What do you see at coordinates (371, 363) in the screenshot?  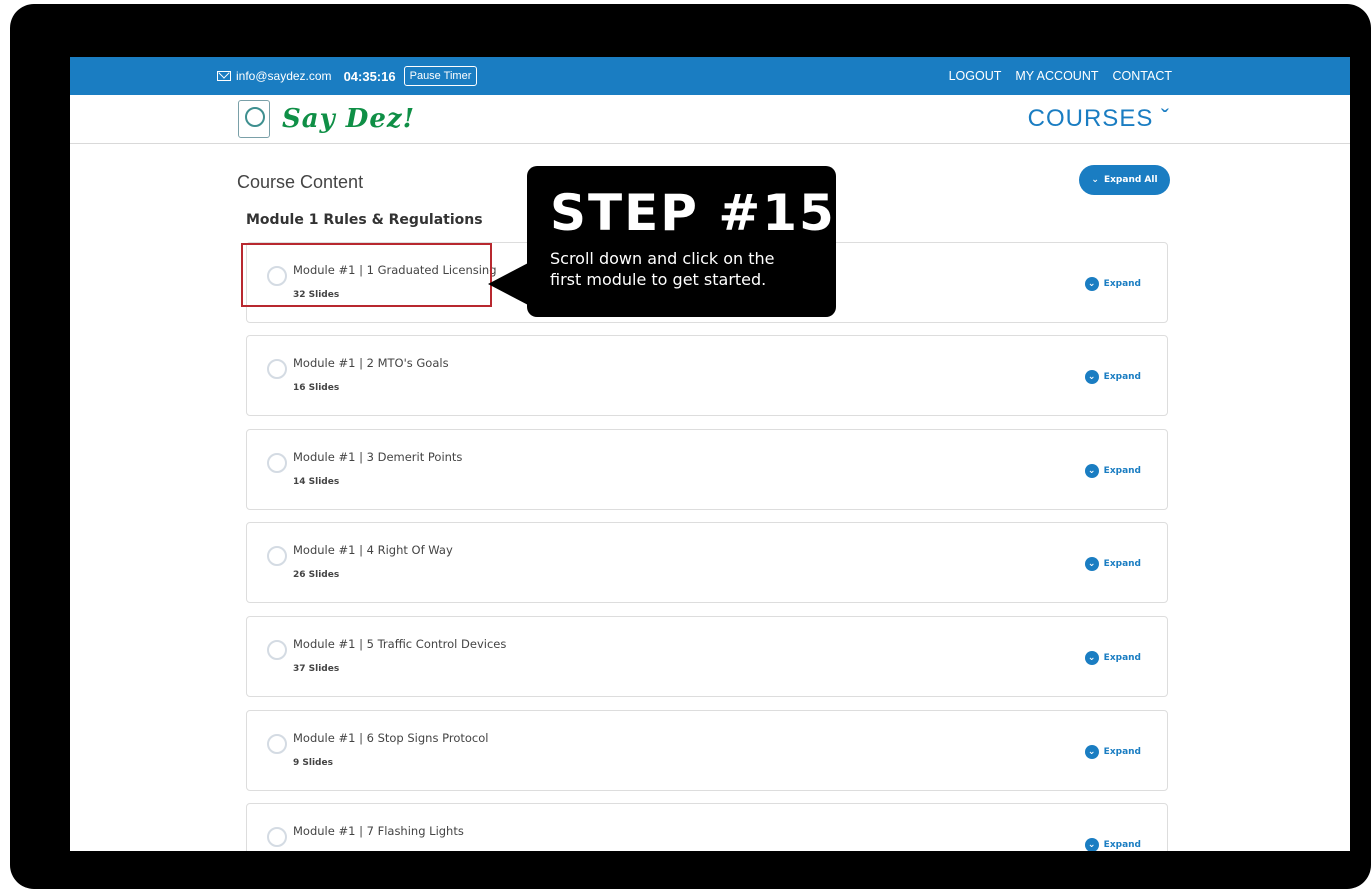 I see `module-title: Module #1 | 2 MTO's Goals` at bounding box center [371, 363].